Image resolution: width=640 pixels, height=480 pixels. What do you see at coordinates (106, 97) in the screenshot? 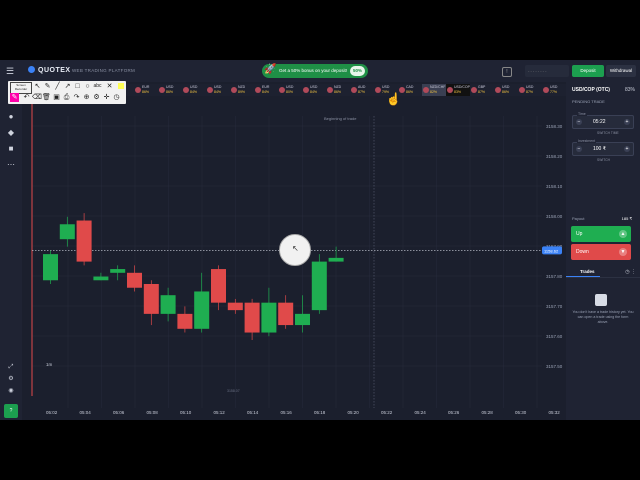
I see `crosshair-icon: ✛` at bounding box center [106, 97].